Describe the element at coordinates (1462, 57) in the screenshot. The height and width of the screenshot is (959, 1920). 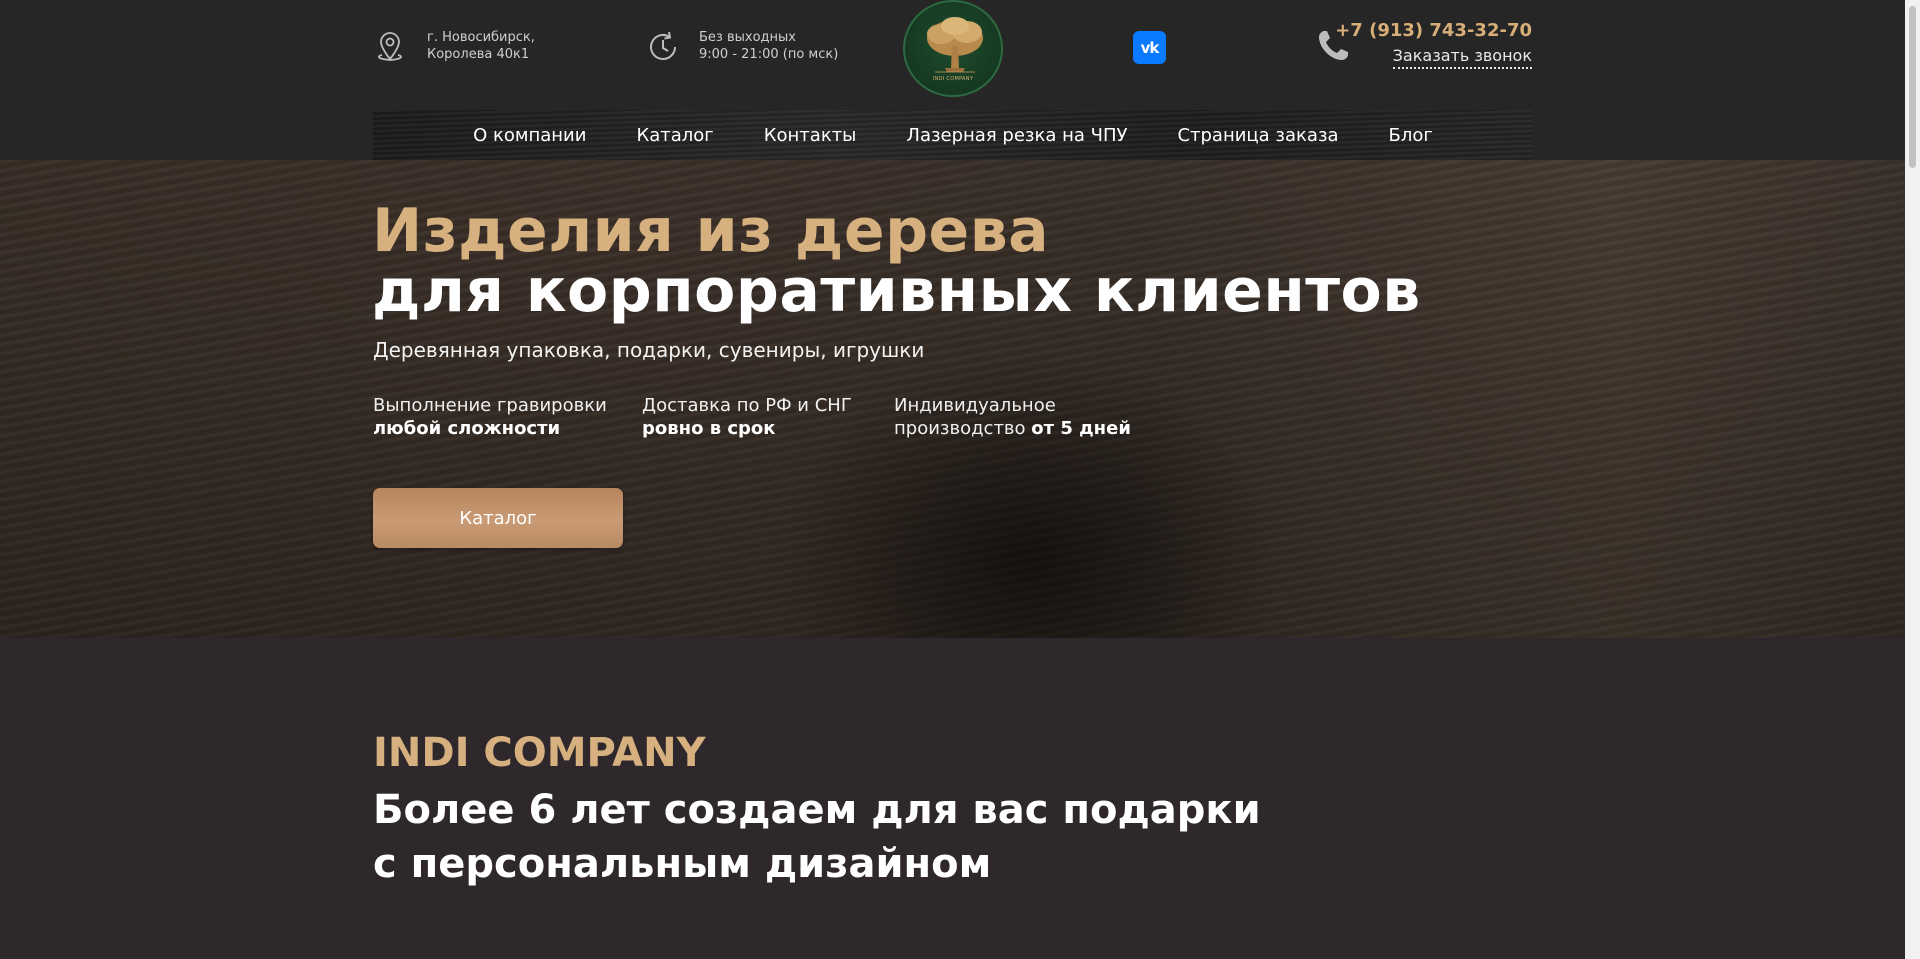
I see `order-callback-link: Заказать звонок` at that location.